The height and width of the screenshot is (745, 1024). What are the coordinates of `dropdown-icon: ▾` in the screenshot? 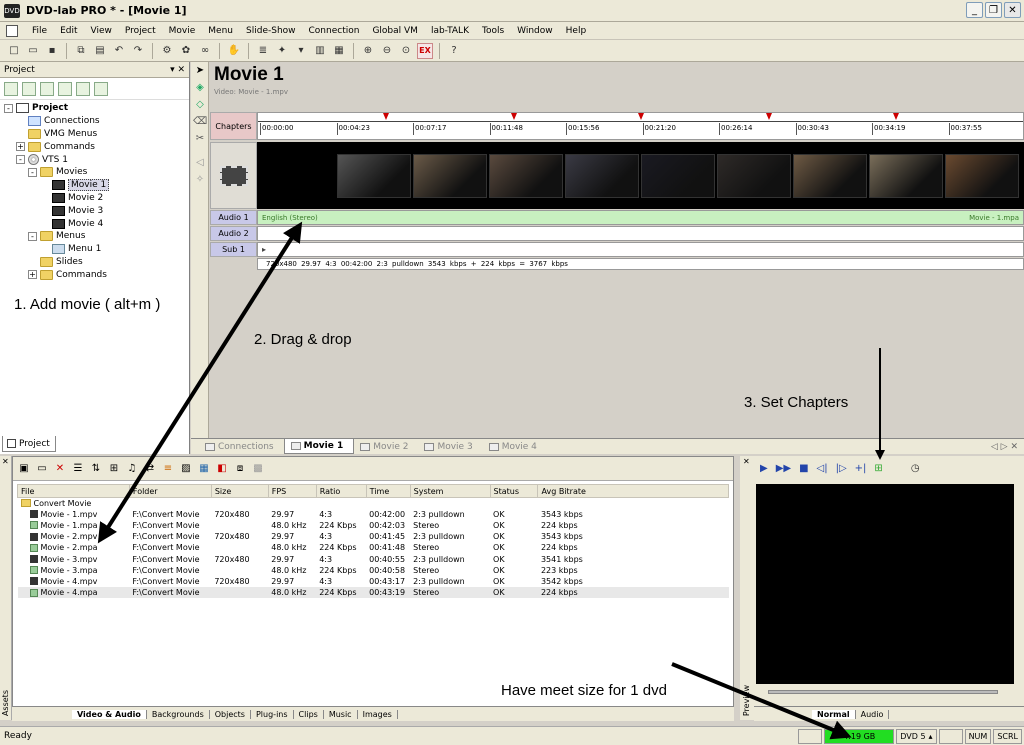 It's located at (301, 51).